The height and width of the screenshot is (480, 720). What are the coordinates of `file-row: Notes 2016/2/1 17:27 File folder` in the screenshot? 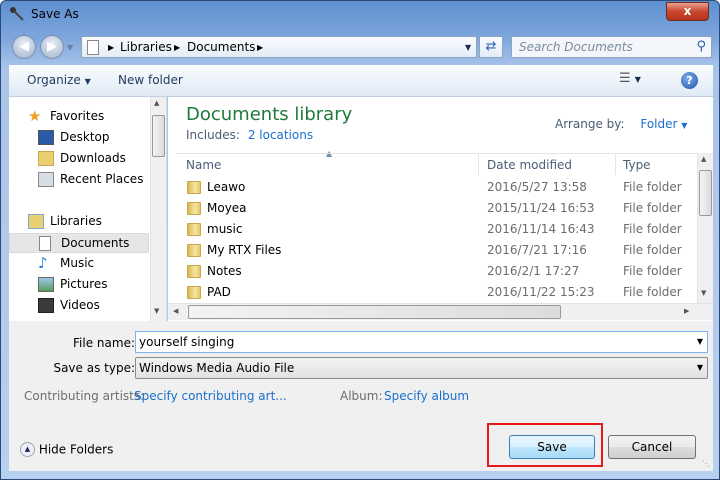 It's located at (432, 271).